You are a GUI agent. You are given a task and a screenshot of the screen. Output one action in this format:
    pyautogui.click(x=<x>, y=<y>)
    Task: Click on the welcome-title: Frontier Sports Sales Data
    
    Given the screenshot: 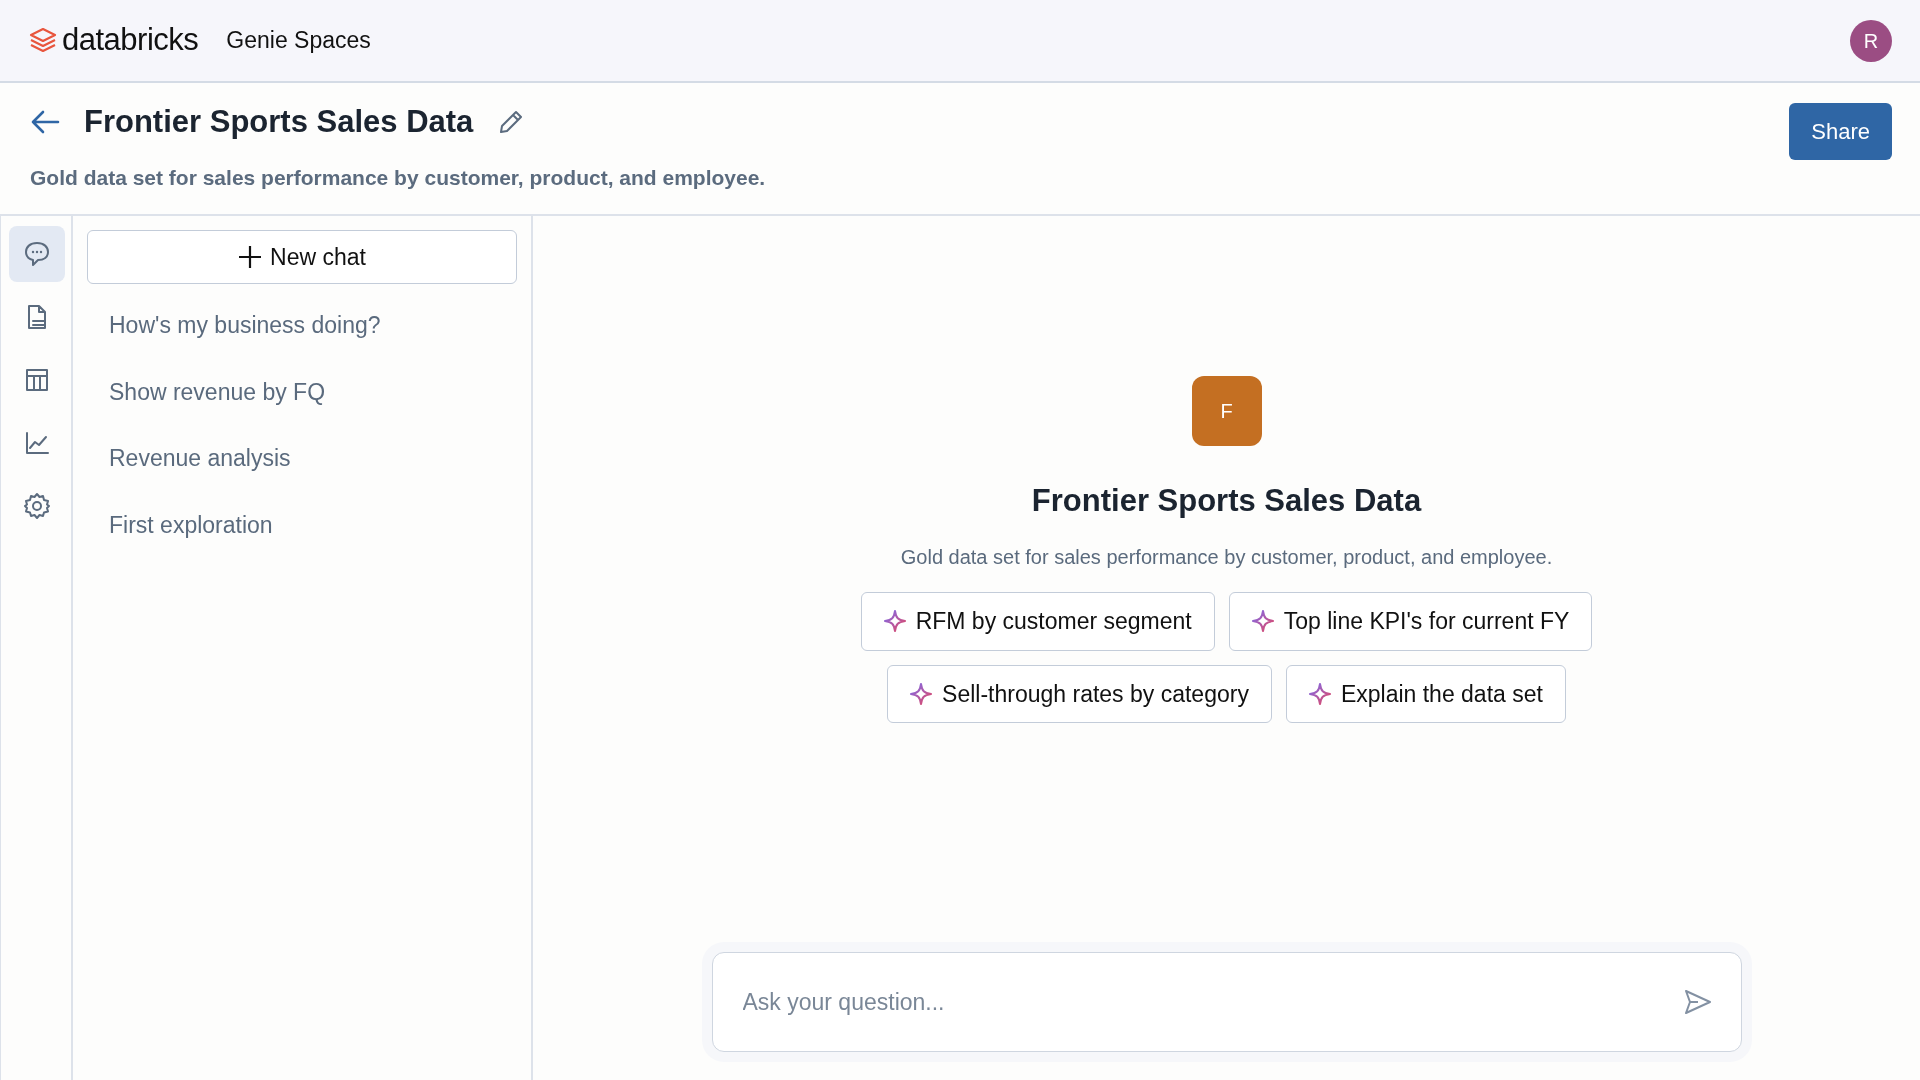 What is the action you would take?
    pyautogui.click(x=1226, y=500)
    